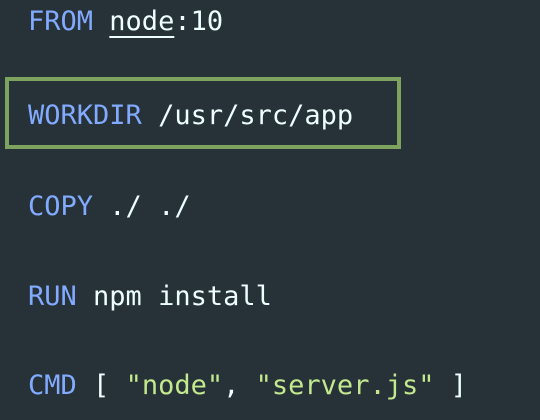 This screenshot has height=420, width=540. I want to click on array-comma: ,, so click(231, 385).